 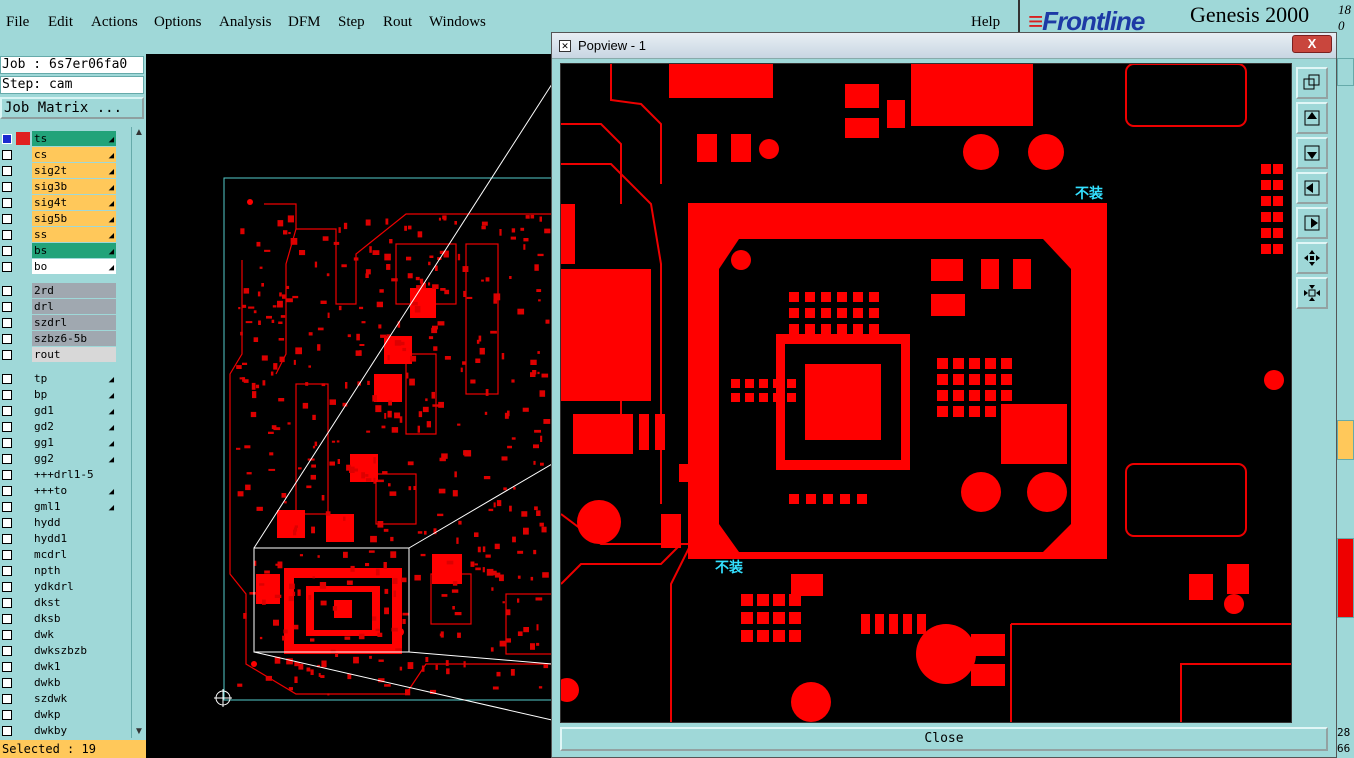 I want to click on layer-row-dksb: dksb, so click(x=58, y=619).